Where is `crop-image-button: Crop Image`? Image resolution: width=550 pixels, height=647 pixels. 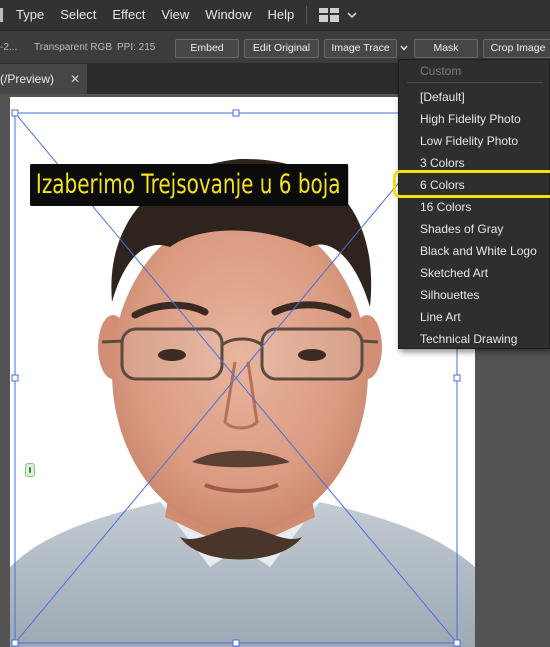
crop-image-button: Crop Image is located at coordinates (516, 48).